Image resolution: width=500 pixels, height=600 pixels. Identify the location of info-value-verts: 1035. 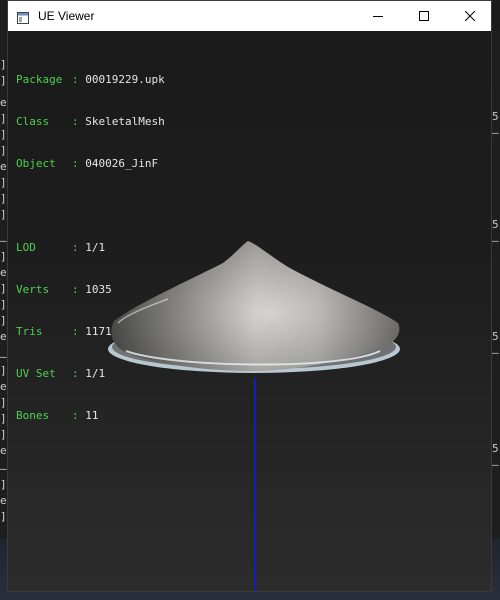
(98, 289).